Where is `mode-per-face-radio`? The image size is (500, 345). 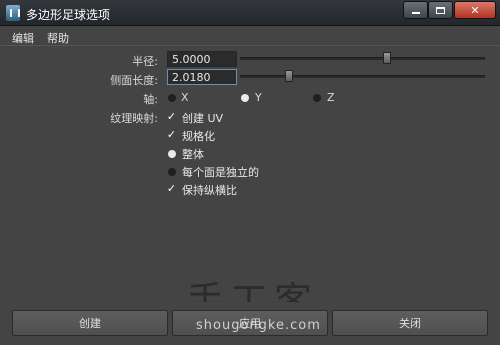 mode-per-face-radio is located at coordinates (172, 172).